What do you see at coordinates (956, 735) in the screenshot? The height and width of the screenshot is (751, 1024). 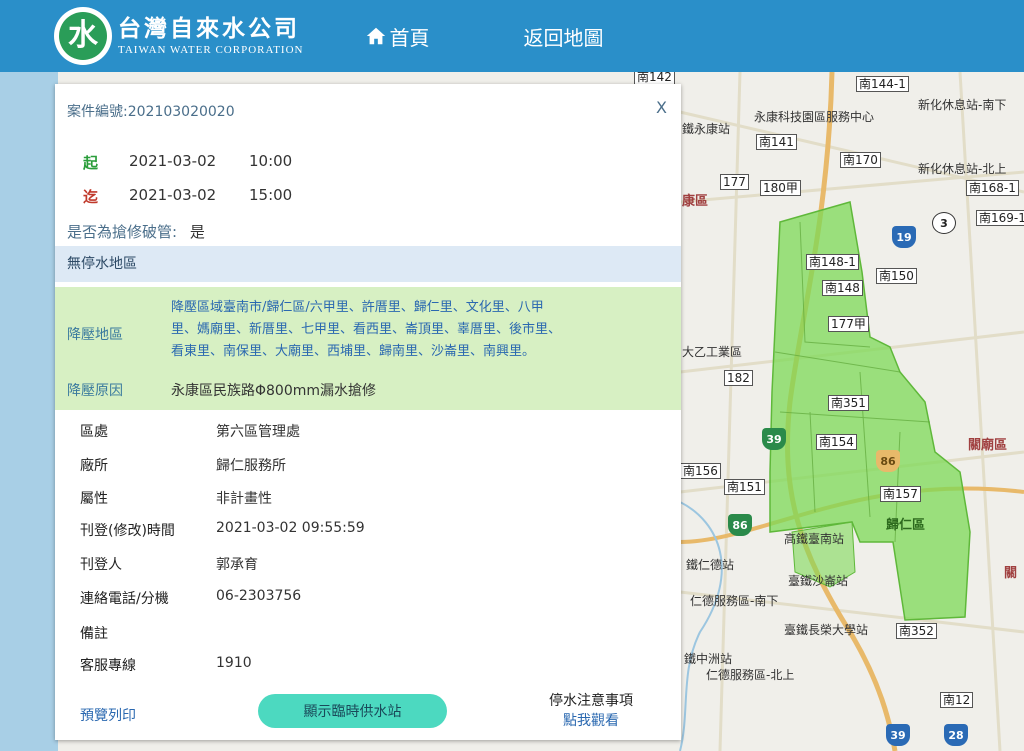 I see `highway-shield-icon: 28` at bounding box center [956, 735].